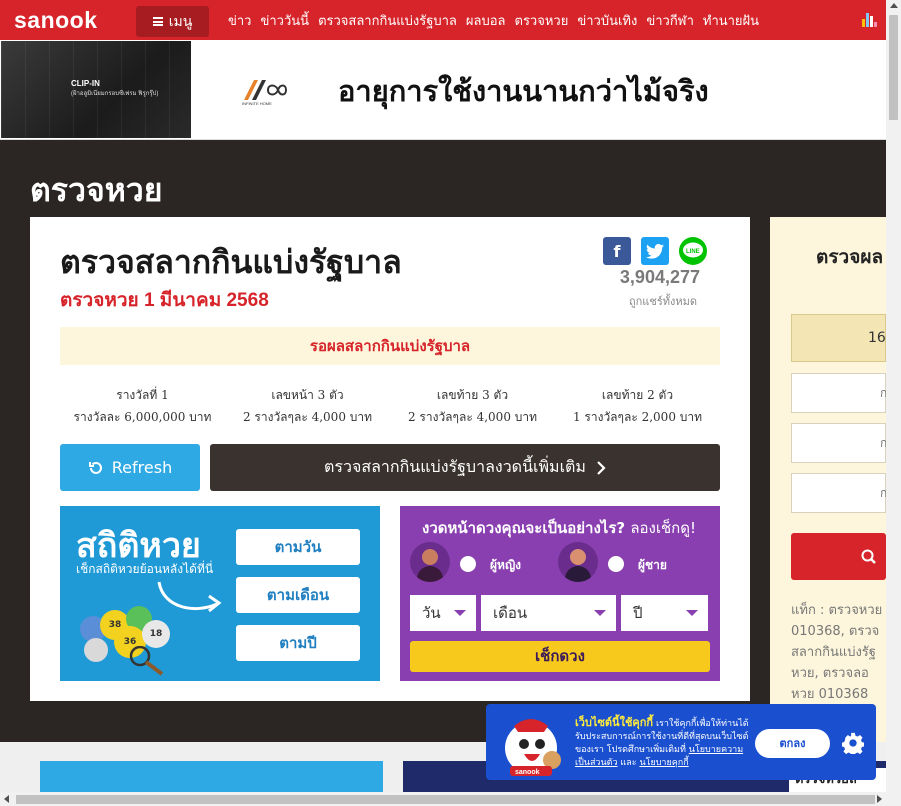  Describe the element at coordinates (387, 20) in the screenshot. I see `nav-link-gov-lottery: ตรวจสลากกินแบ่งรัฐบาล` at that location.